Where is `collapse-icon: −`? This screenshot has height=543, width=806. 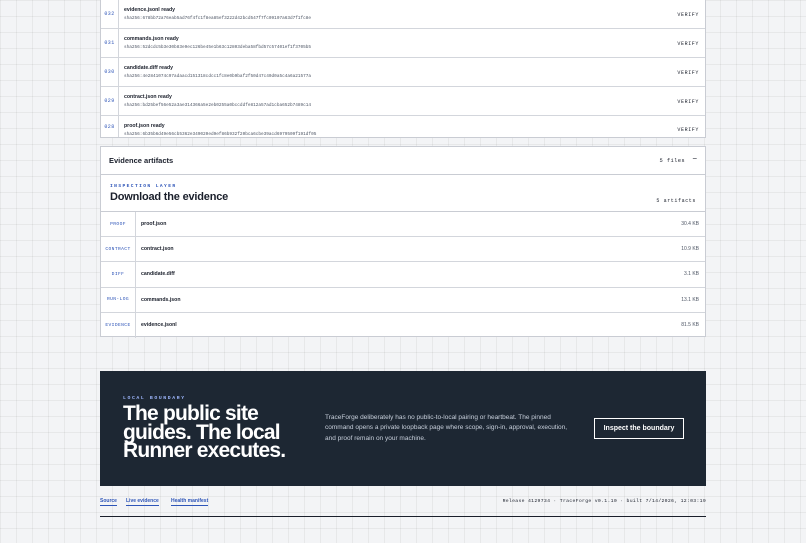
collapse-icon: − is located at coordinates (694, 159).